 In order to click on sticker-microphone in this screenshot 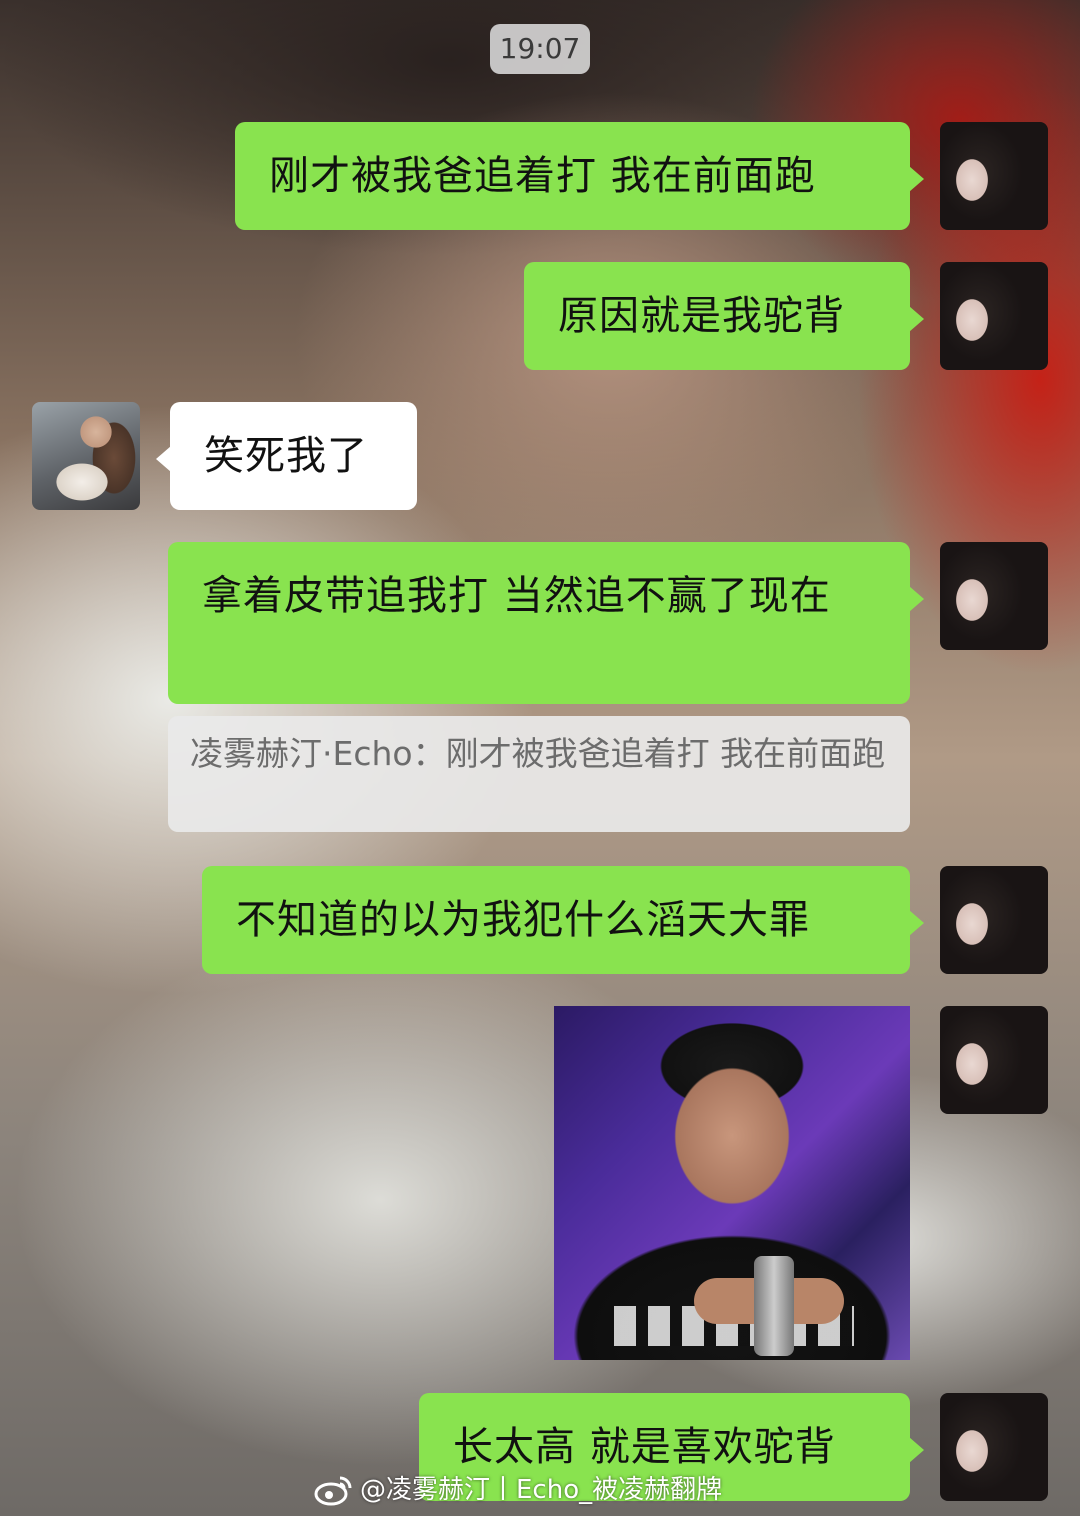, I will do `click(774, 1306)`.